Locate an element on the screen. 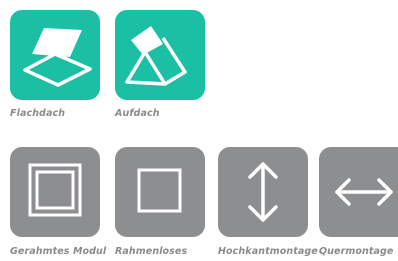 The image size is (398, 261). vertical-mount-option is located at coordinates (263, 192).